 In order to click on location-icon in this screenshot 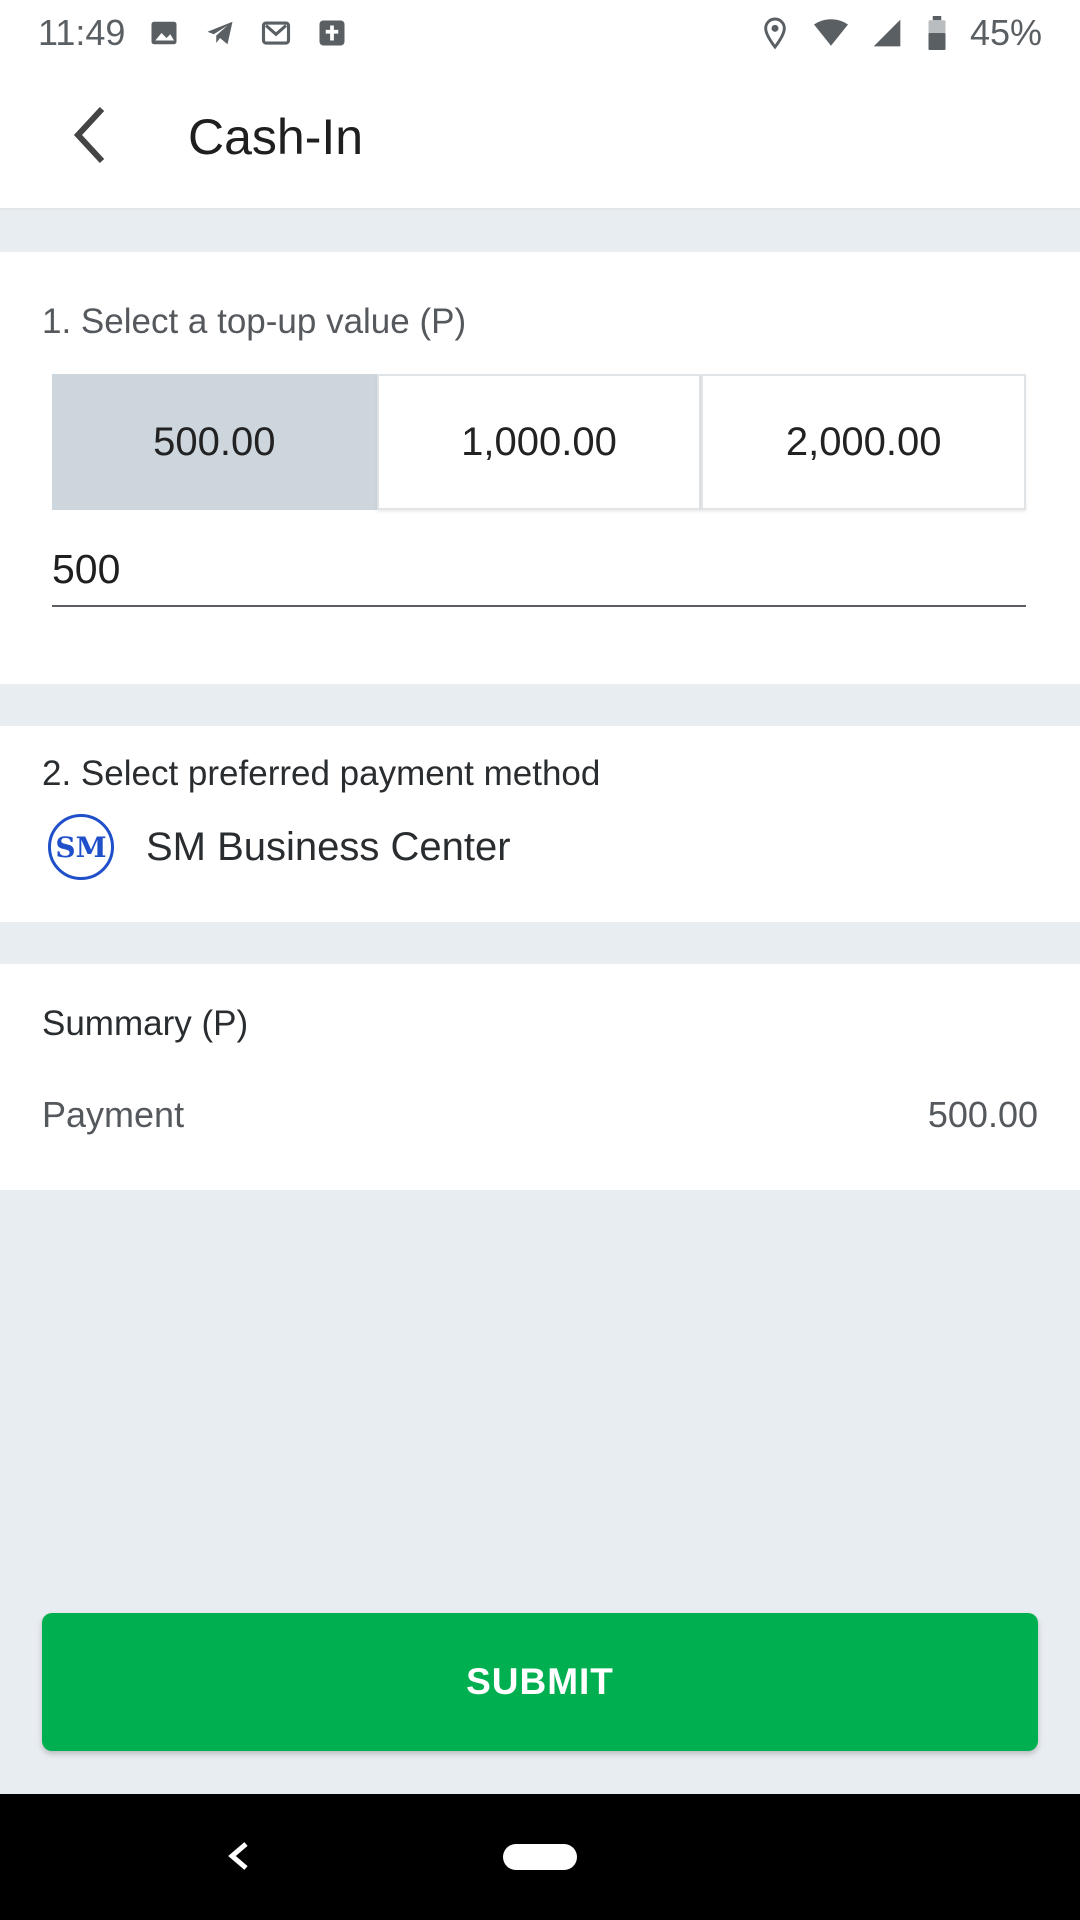, I will do `click(775, 33)`.